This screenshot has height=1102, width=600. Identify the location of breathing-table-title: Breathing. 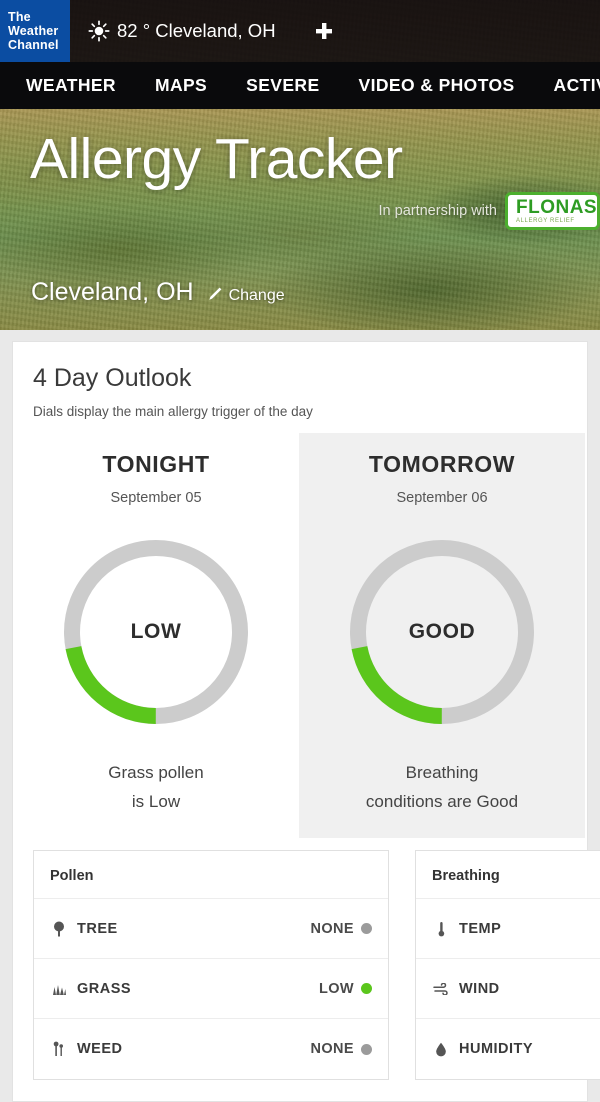
(508, 875).